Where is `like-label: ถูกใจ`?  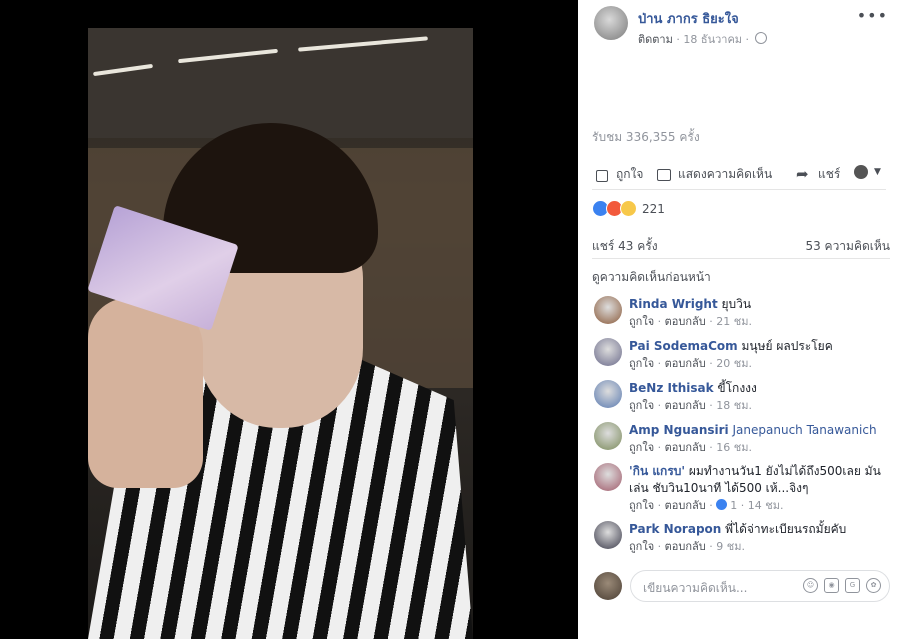
like-label: ถูกใจ is located at coordinates (630, 174).